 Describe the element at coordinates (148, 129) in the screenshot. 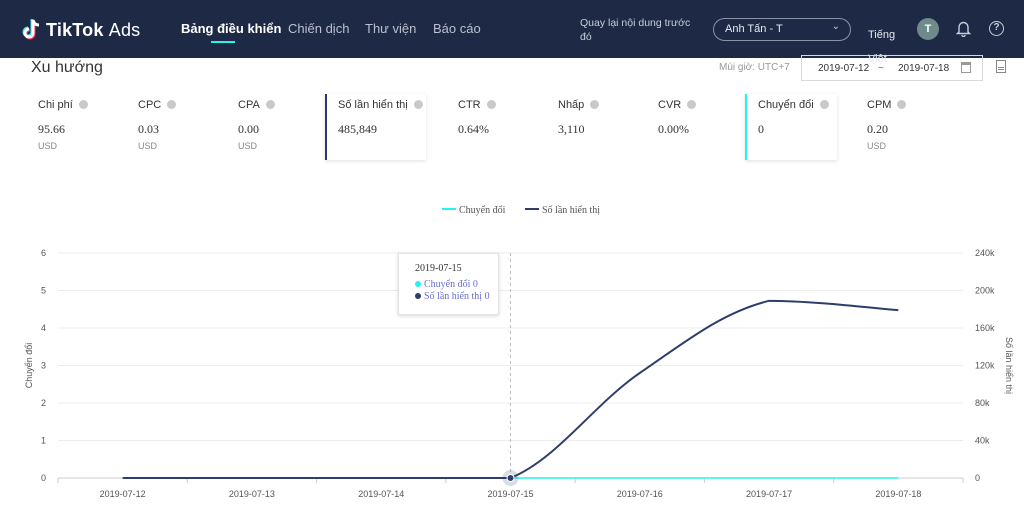

I see `metric-value: 0.03` at that location.